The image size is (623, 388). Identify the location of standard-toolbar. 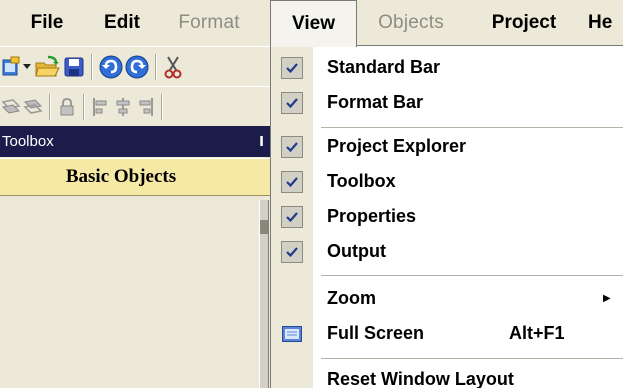
(135, 66).